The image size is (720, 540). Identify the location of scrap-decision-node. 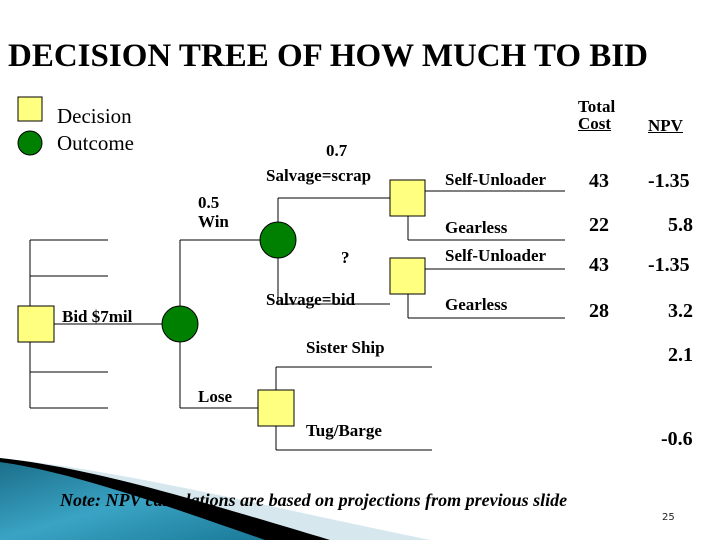
(407, 198).